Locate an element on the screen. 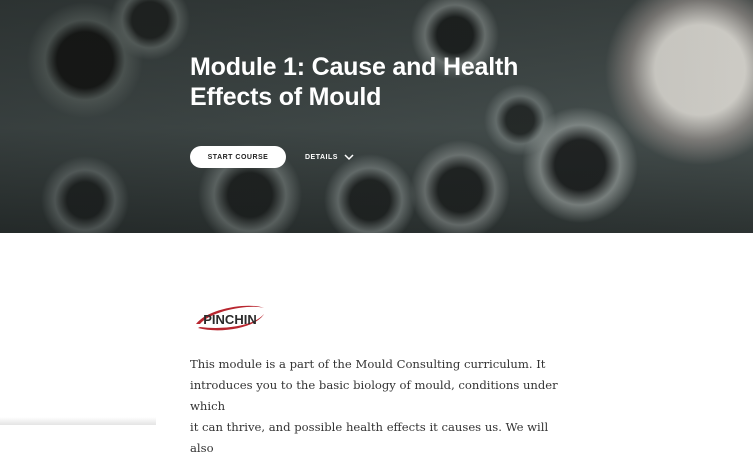 Image resolution: width=753 pixels, height=459 pixels. details-label: DETAILS is located at coordinates (321, 157).